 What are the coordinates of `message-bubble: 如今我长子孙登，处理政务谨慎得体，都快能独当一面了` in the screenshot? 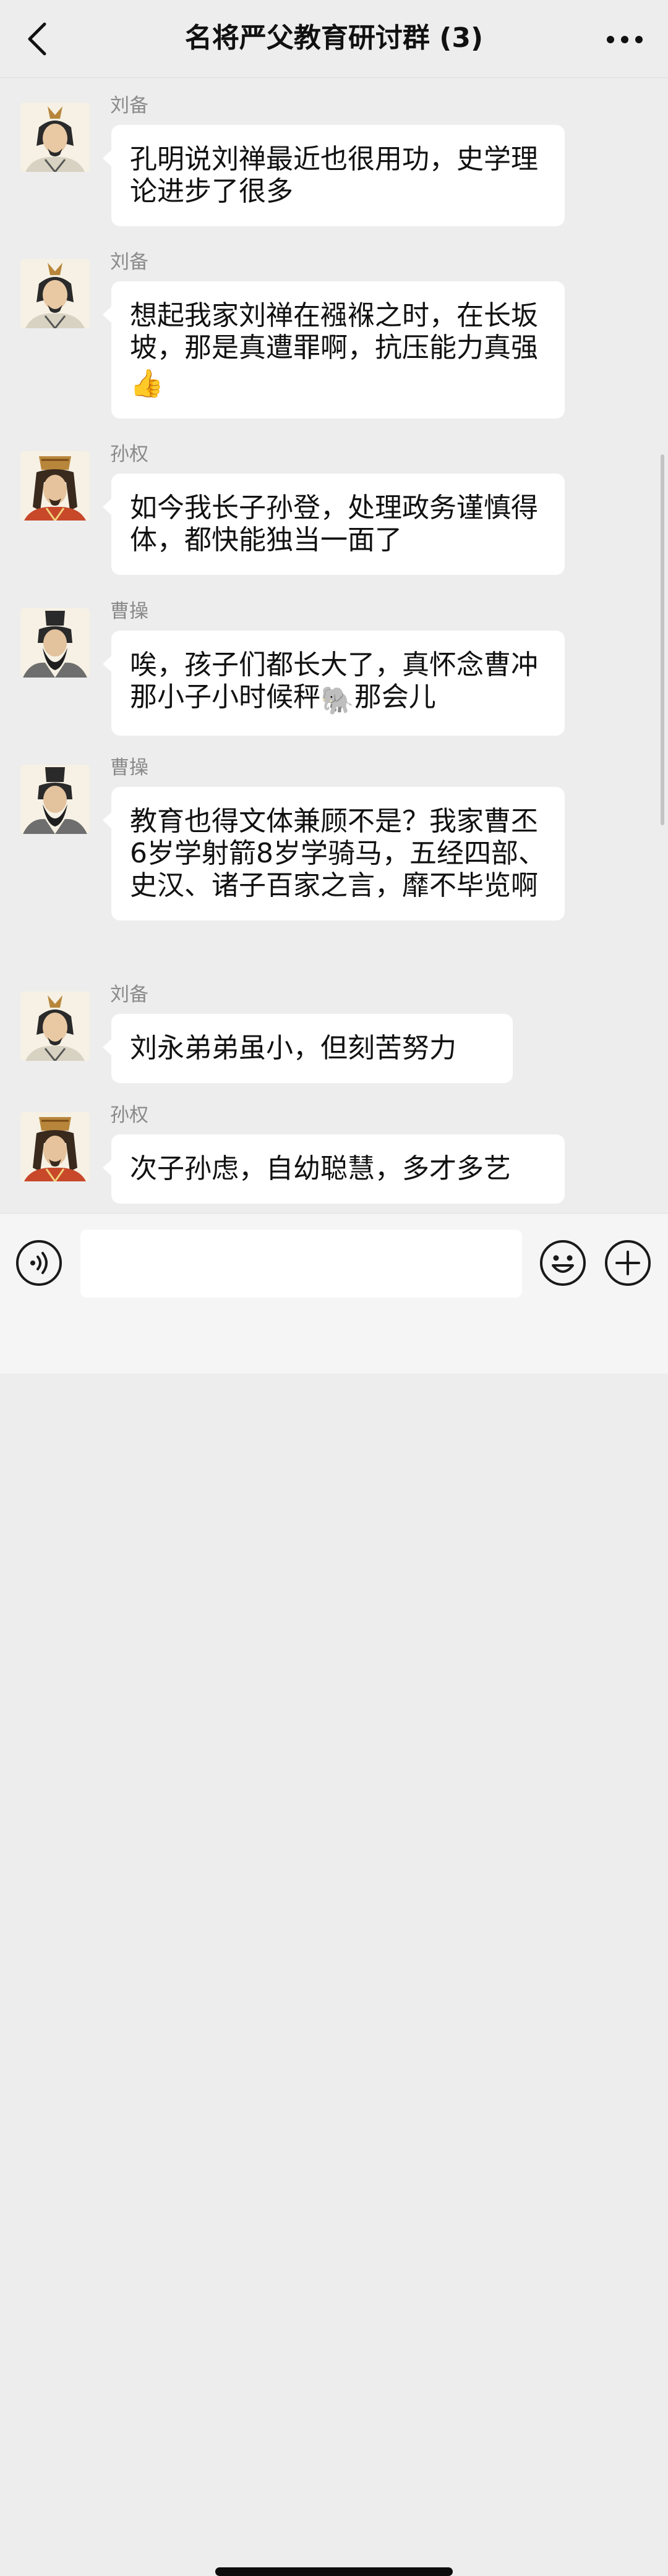 It's located at (334, 524).